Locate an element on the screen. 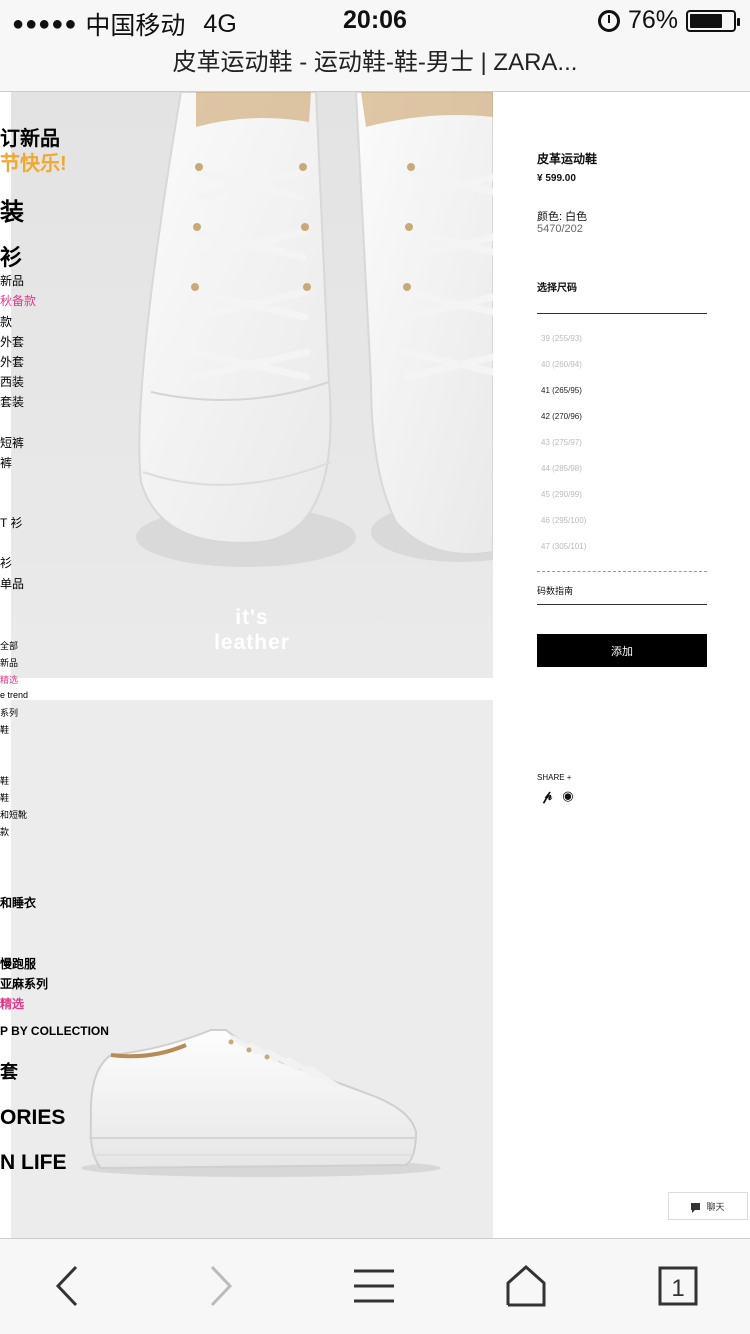  product-color: 颜色: 白色 is located at coordinates (562, 217).